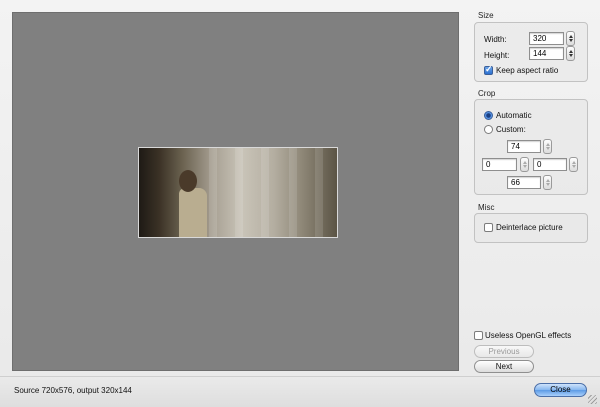 The image size is (600, 407). What do you see at coordinates (592, 399) in the screenshot?
I see `resize-grip-icon` at bounding box center [592, 399].